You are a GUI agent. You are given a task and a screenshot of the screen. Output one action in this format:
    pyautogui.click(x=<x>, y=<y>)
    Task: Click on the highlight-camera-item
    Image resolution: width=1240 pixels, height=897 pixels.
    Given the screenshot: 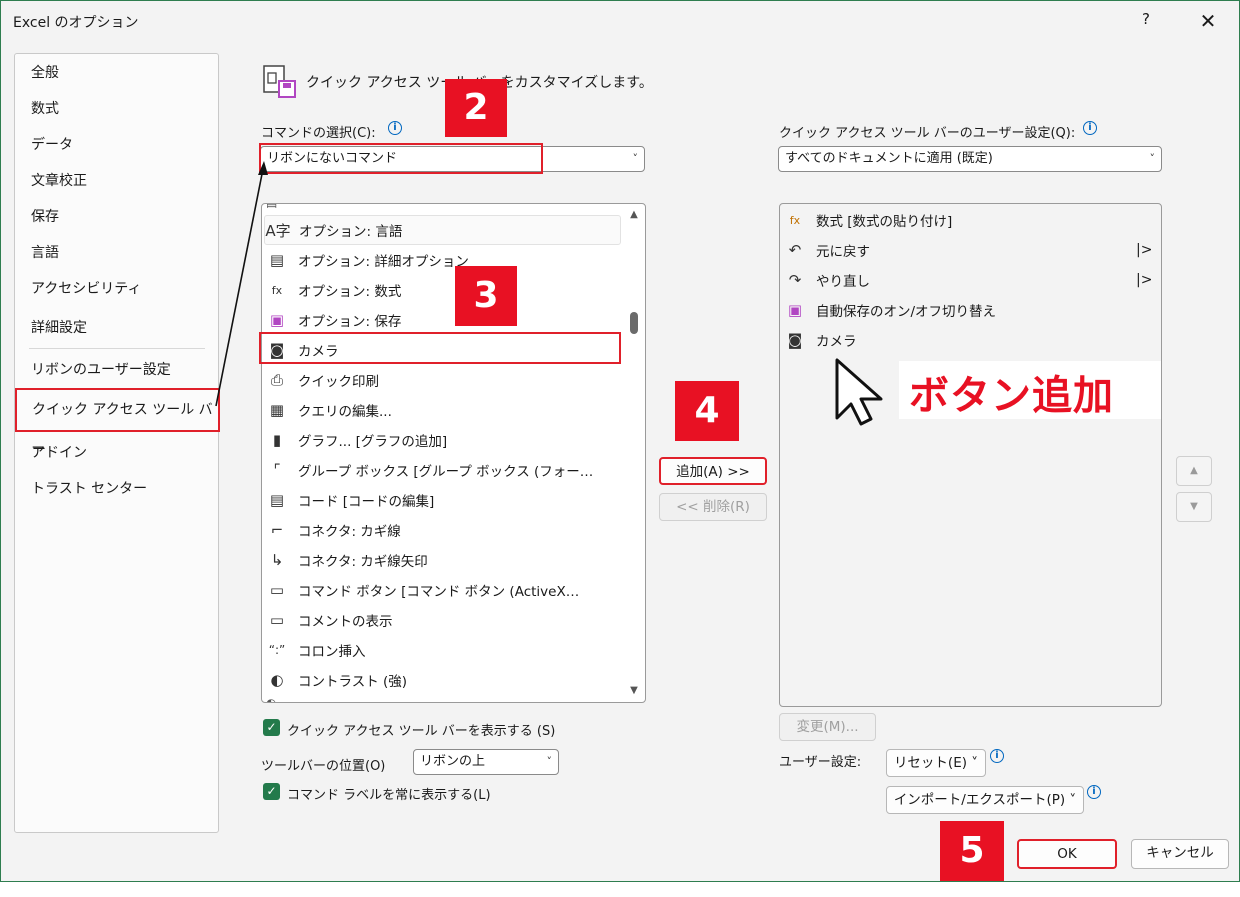 What is the action you would take?
    pyautogui.click(x=440, y=348)
    